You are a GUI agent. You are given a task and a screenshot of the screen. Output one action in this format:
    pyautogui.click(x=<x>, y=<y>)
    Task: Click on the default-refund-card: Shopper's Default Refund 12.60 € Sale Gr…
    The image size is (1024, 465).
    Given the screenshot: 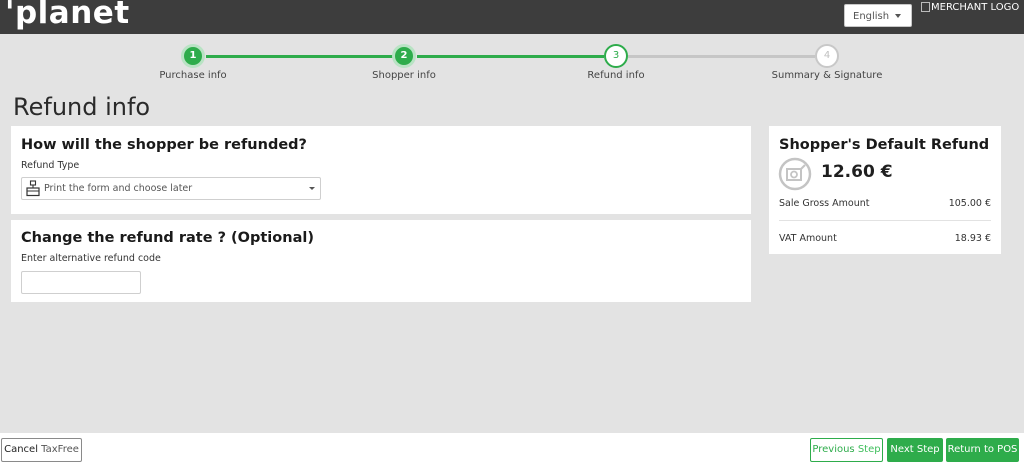 What is the action you would take?
    pyautogui.click(x=885, y=190)
    